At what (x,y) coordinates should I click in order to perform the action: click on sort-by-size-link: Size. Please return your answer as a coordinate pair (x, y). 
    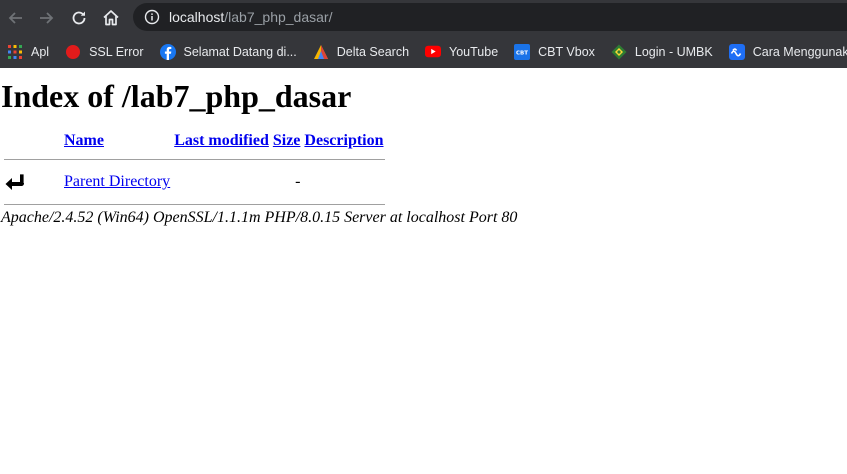
    Looking at the image, I should click on (287, 140).